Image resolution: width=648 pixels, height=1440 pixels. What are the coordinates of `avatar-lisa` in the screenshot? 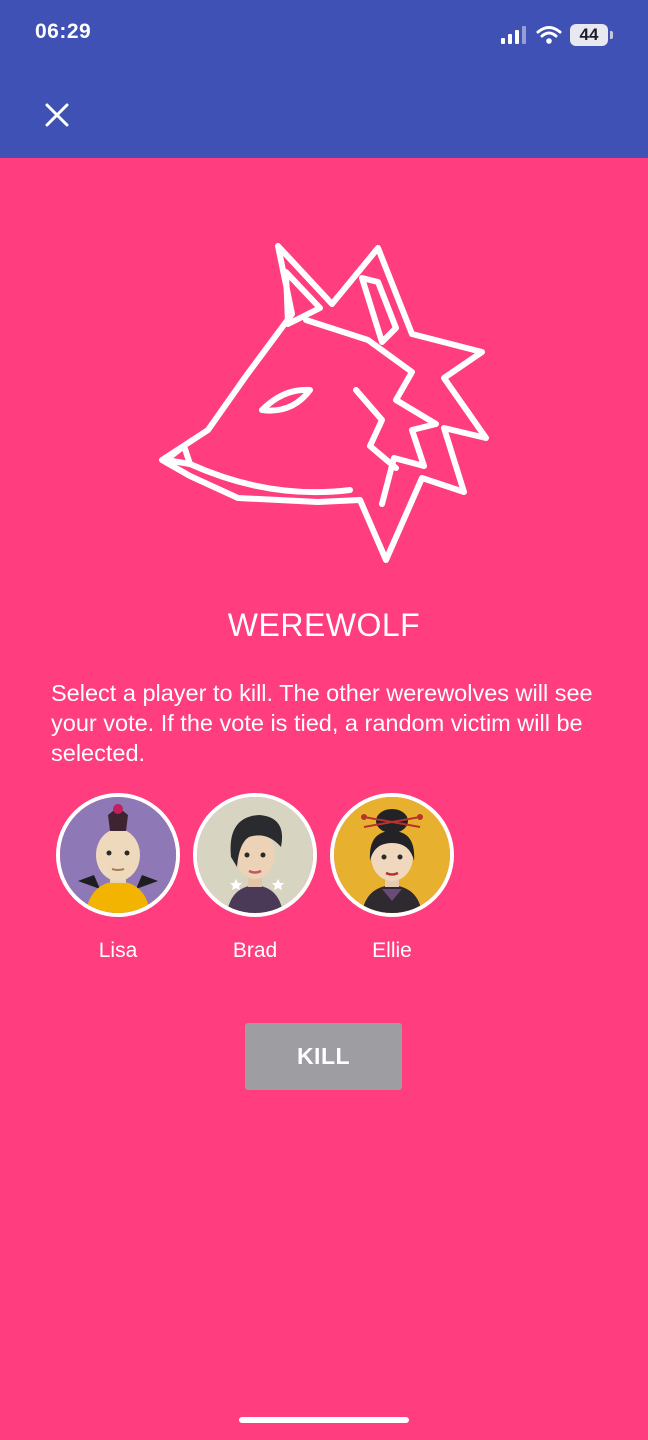 It's located at (118, 855).